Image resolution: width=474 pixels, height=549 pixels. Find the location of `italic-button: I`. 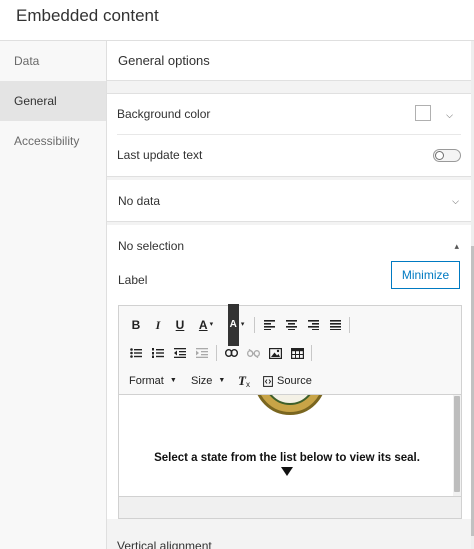

italic-button: I is located at coordinates (158, 325).